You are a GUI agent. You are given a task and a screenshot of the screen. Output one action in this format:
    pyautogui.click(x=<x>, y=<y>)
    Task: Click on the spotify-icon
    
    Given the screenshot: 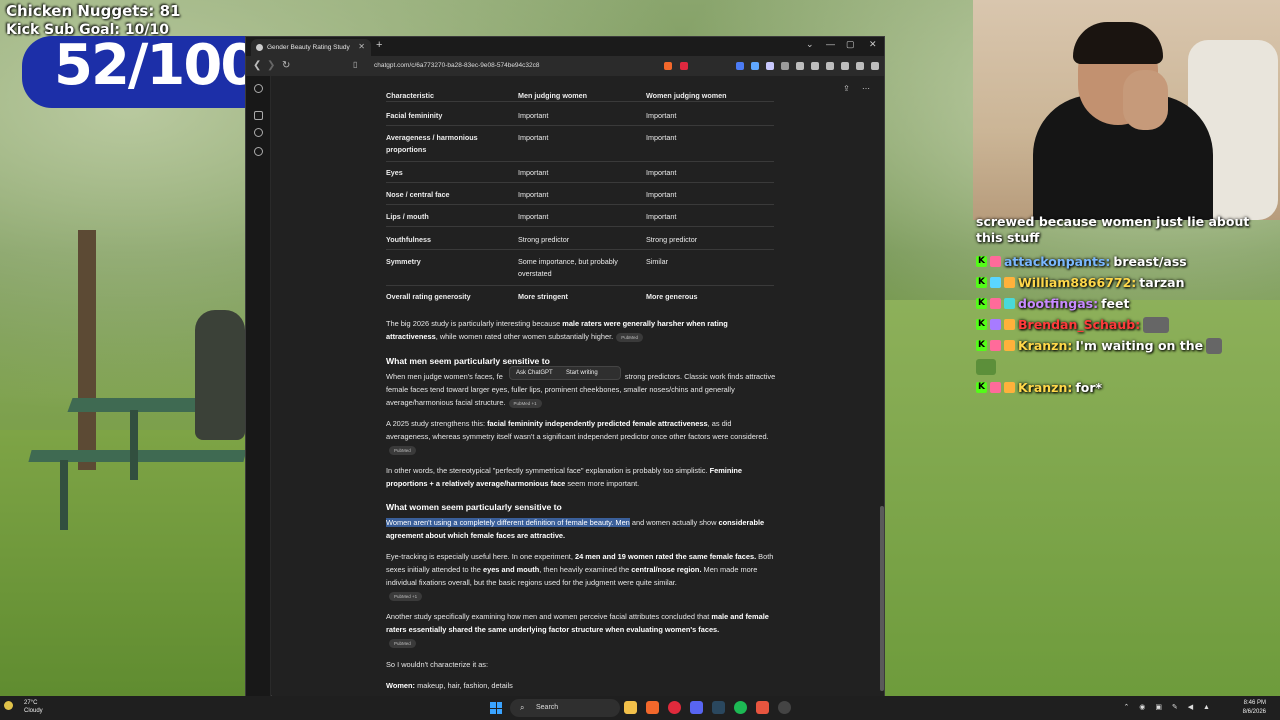 What is the action you would take?
    pyautogui.click(x=740, y=707)
    